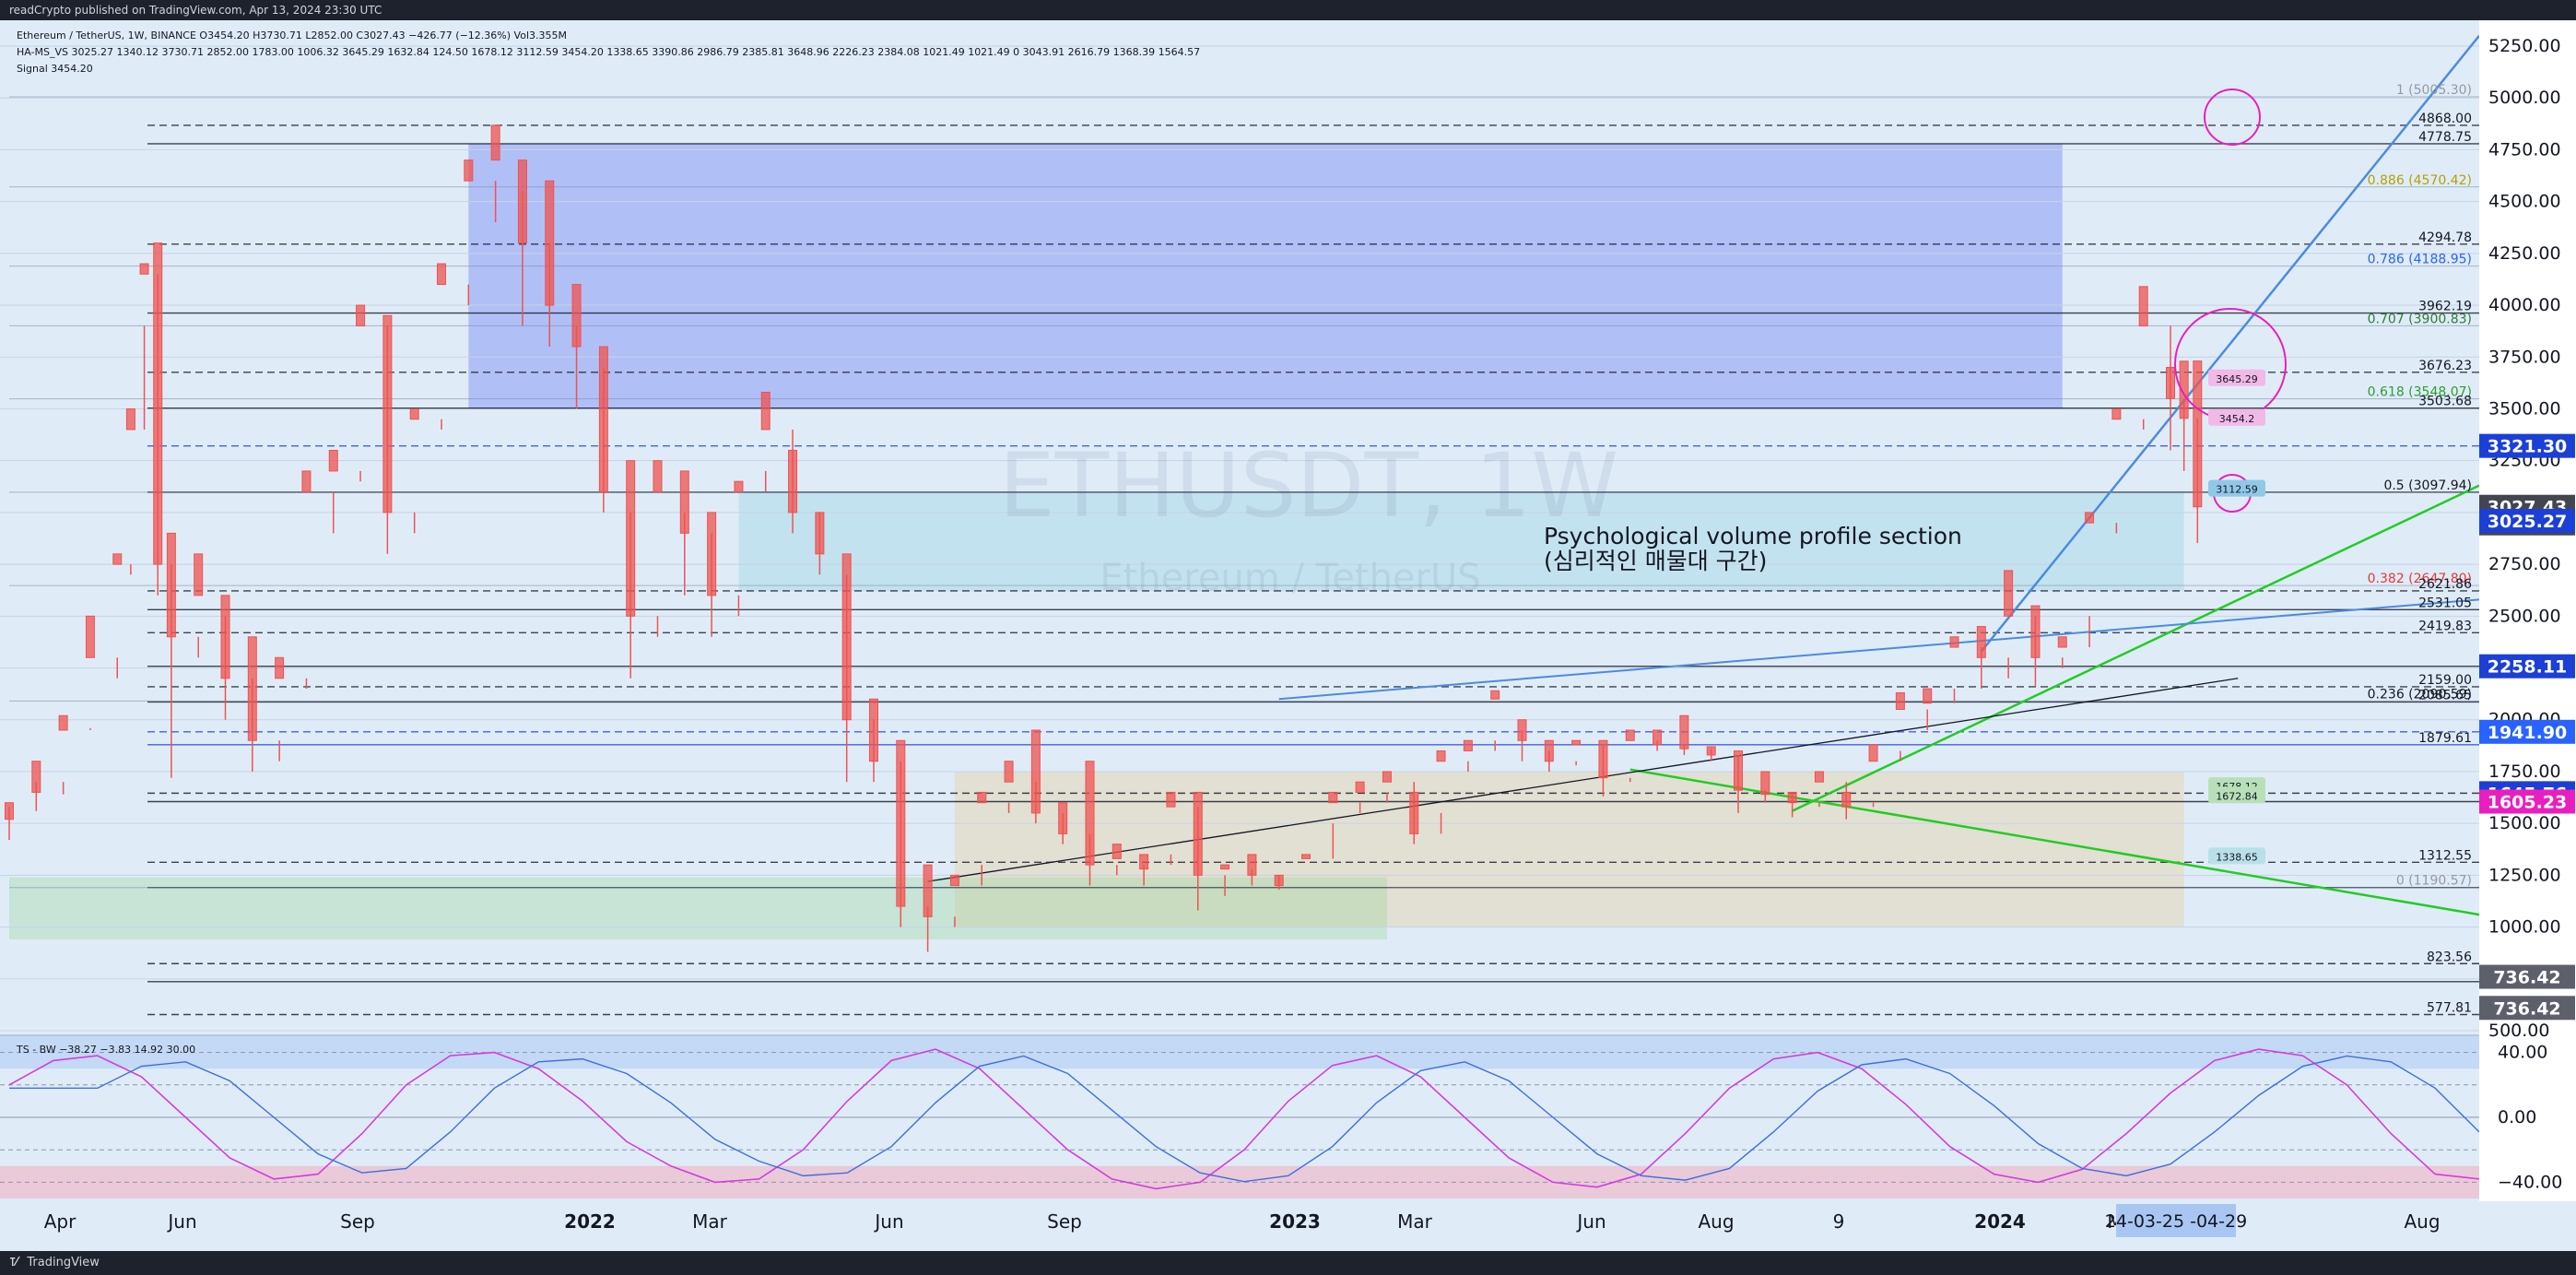 The image size is (2576, 1275). What do you see at coordinates (2434, 881) in the screenshot?
I see `level-label-21: 0 (1190.57)` at bounding box center [2434, 881].